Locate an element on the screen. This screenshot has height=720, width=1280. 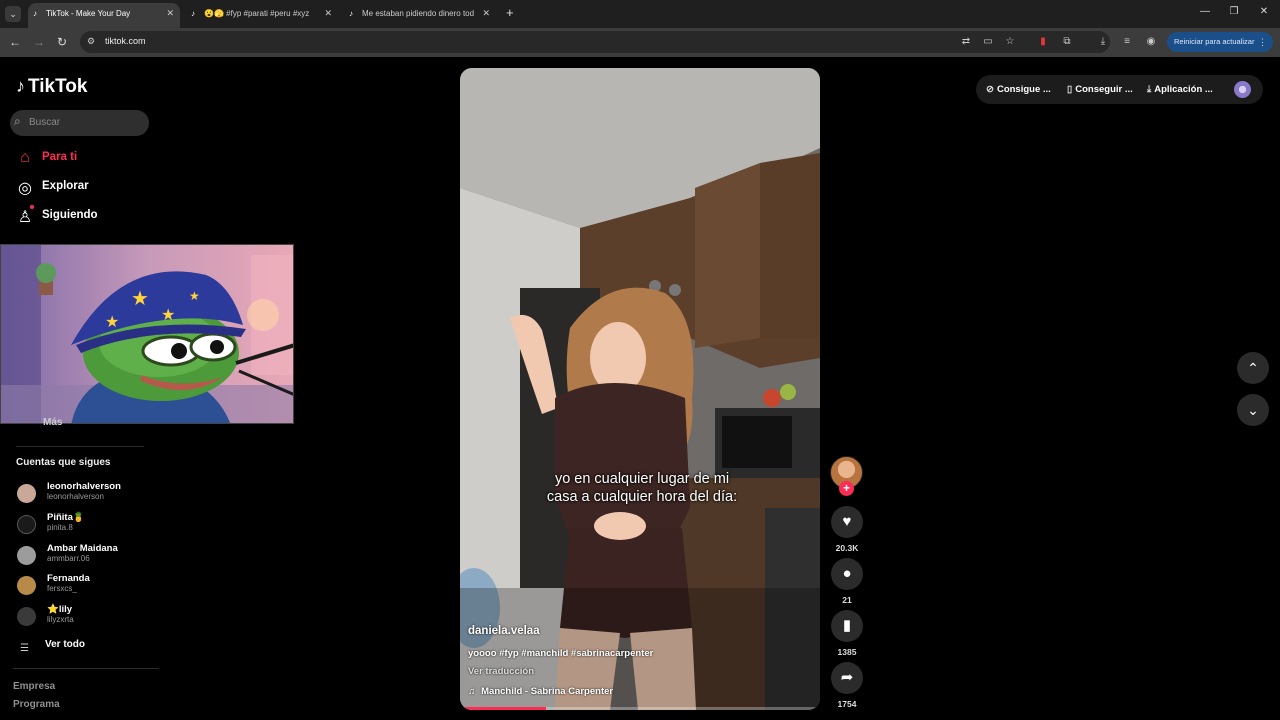
tiktok-logo: ♪ TikTok is located at coordinates (51, 87).